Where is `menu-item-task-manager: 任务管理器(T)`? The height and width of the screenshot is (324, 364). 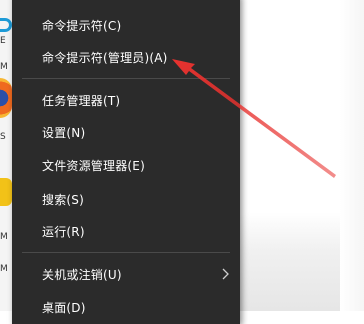
menu-item-task-manager: 任务管理器(T) is located at coordinates (126, 100).